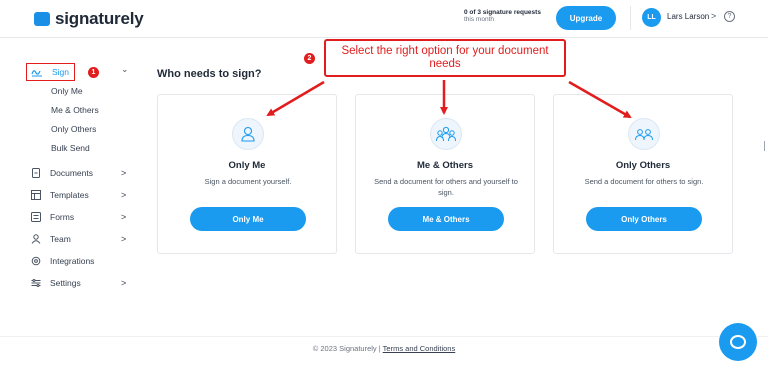 The image size is (768, 366). What do you see at coordinates (630, 18) in the screenshot?
I see `header-divider` at bounding box center [630, 18].